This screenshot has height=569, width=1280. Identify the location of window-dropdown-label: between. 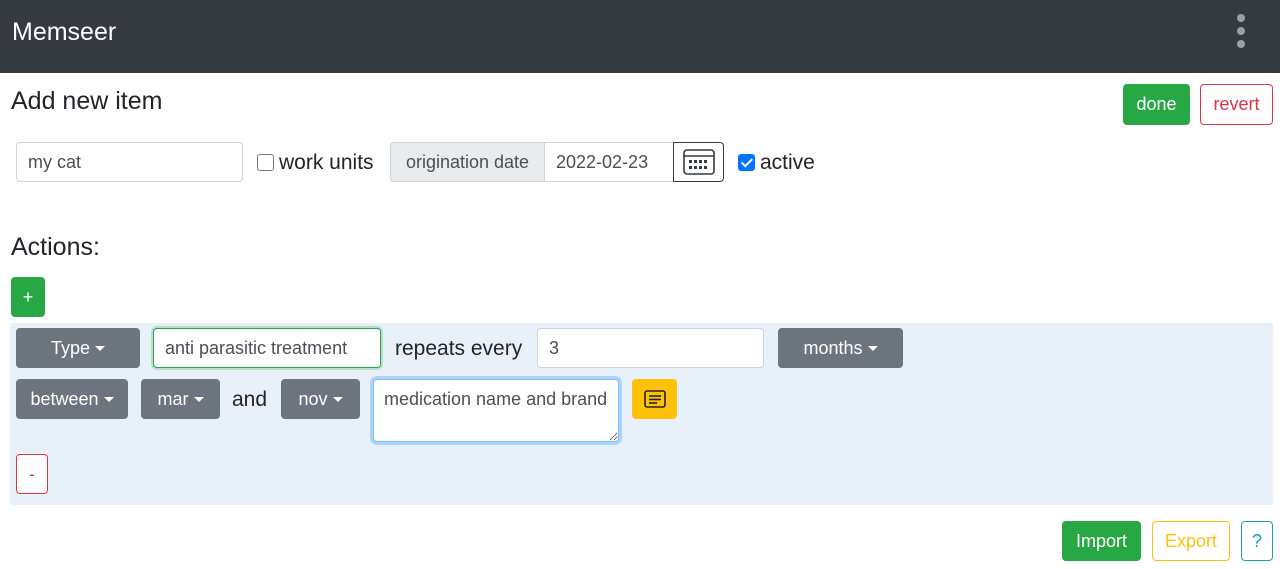
(64, 398).